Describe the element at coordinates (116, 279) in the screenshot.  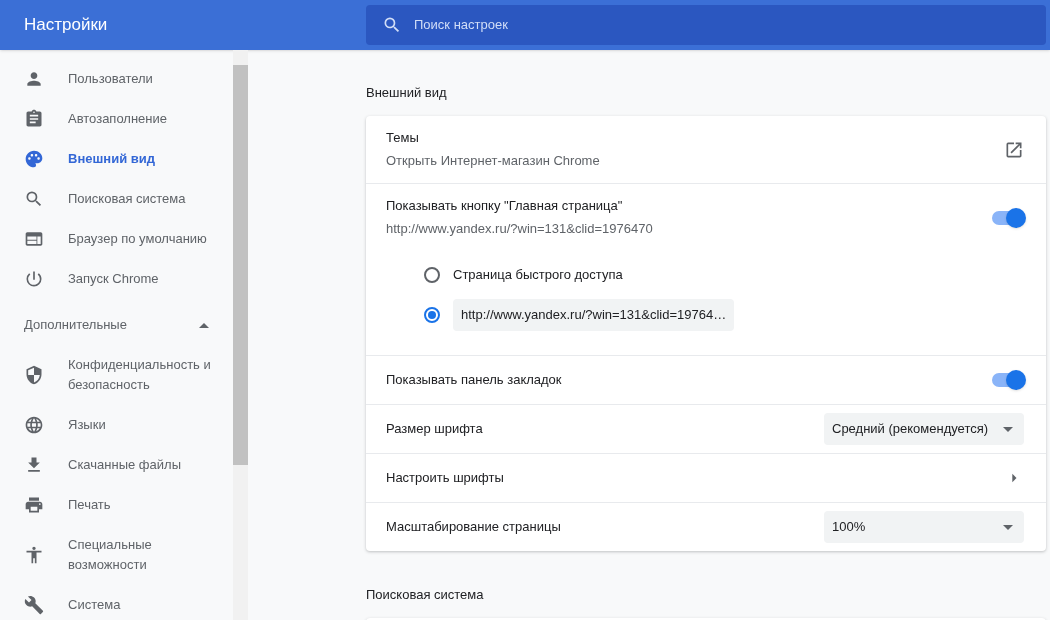
I see `sidebar-item: Запуск Chrome` at that location.